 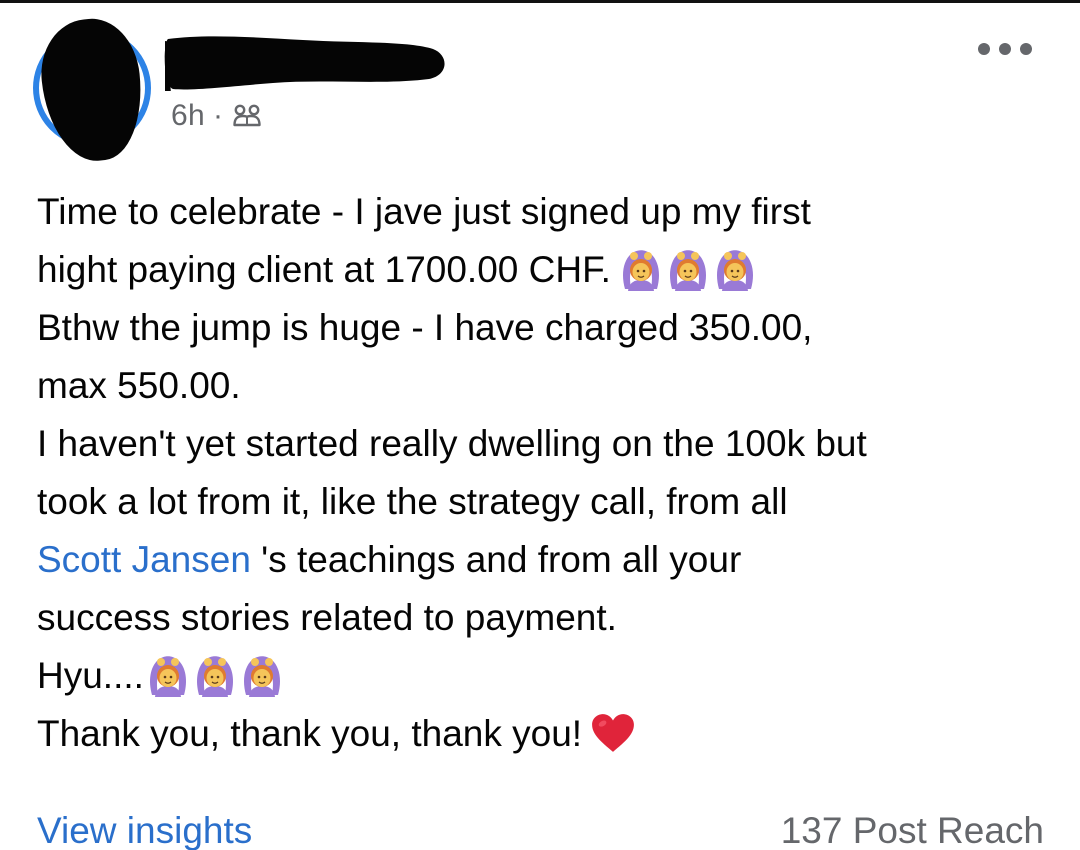 I want to click on post-line: Thank you, thank you, thank you!, so click(x=542, y=734).